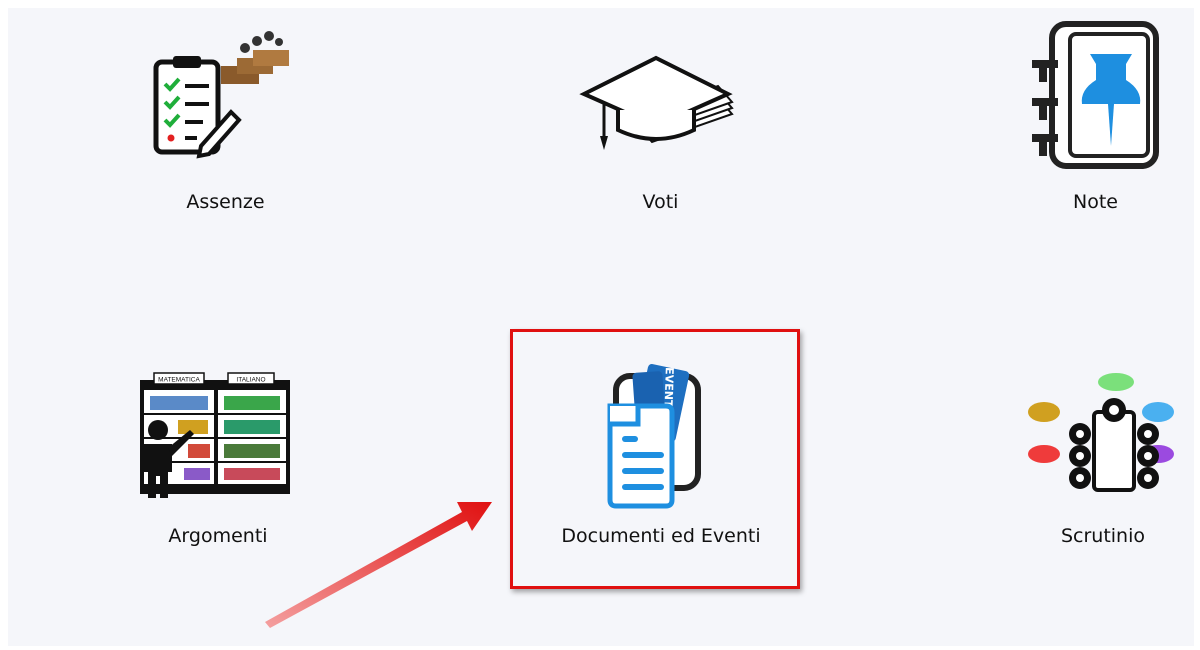 The width and height of the screenshot is (1200, 650). I want to click on notebook-pin-icon, so click(1095, 95).